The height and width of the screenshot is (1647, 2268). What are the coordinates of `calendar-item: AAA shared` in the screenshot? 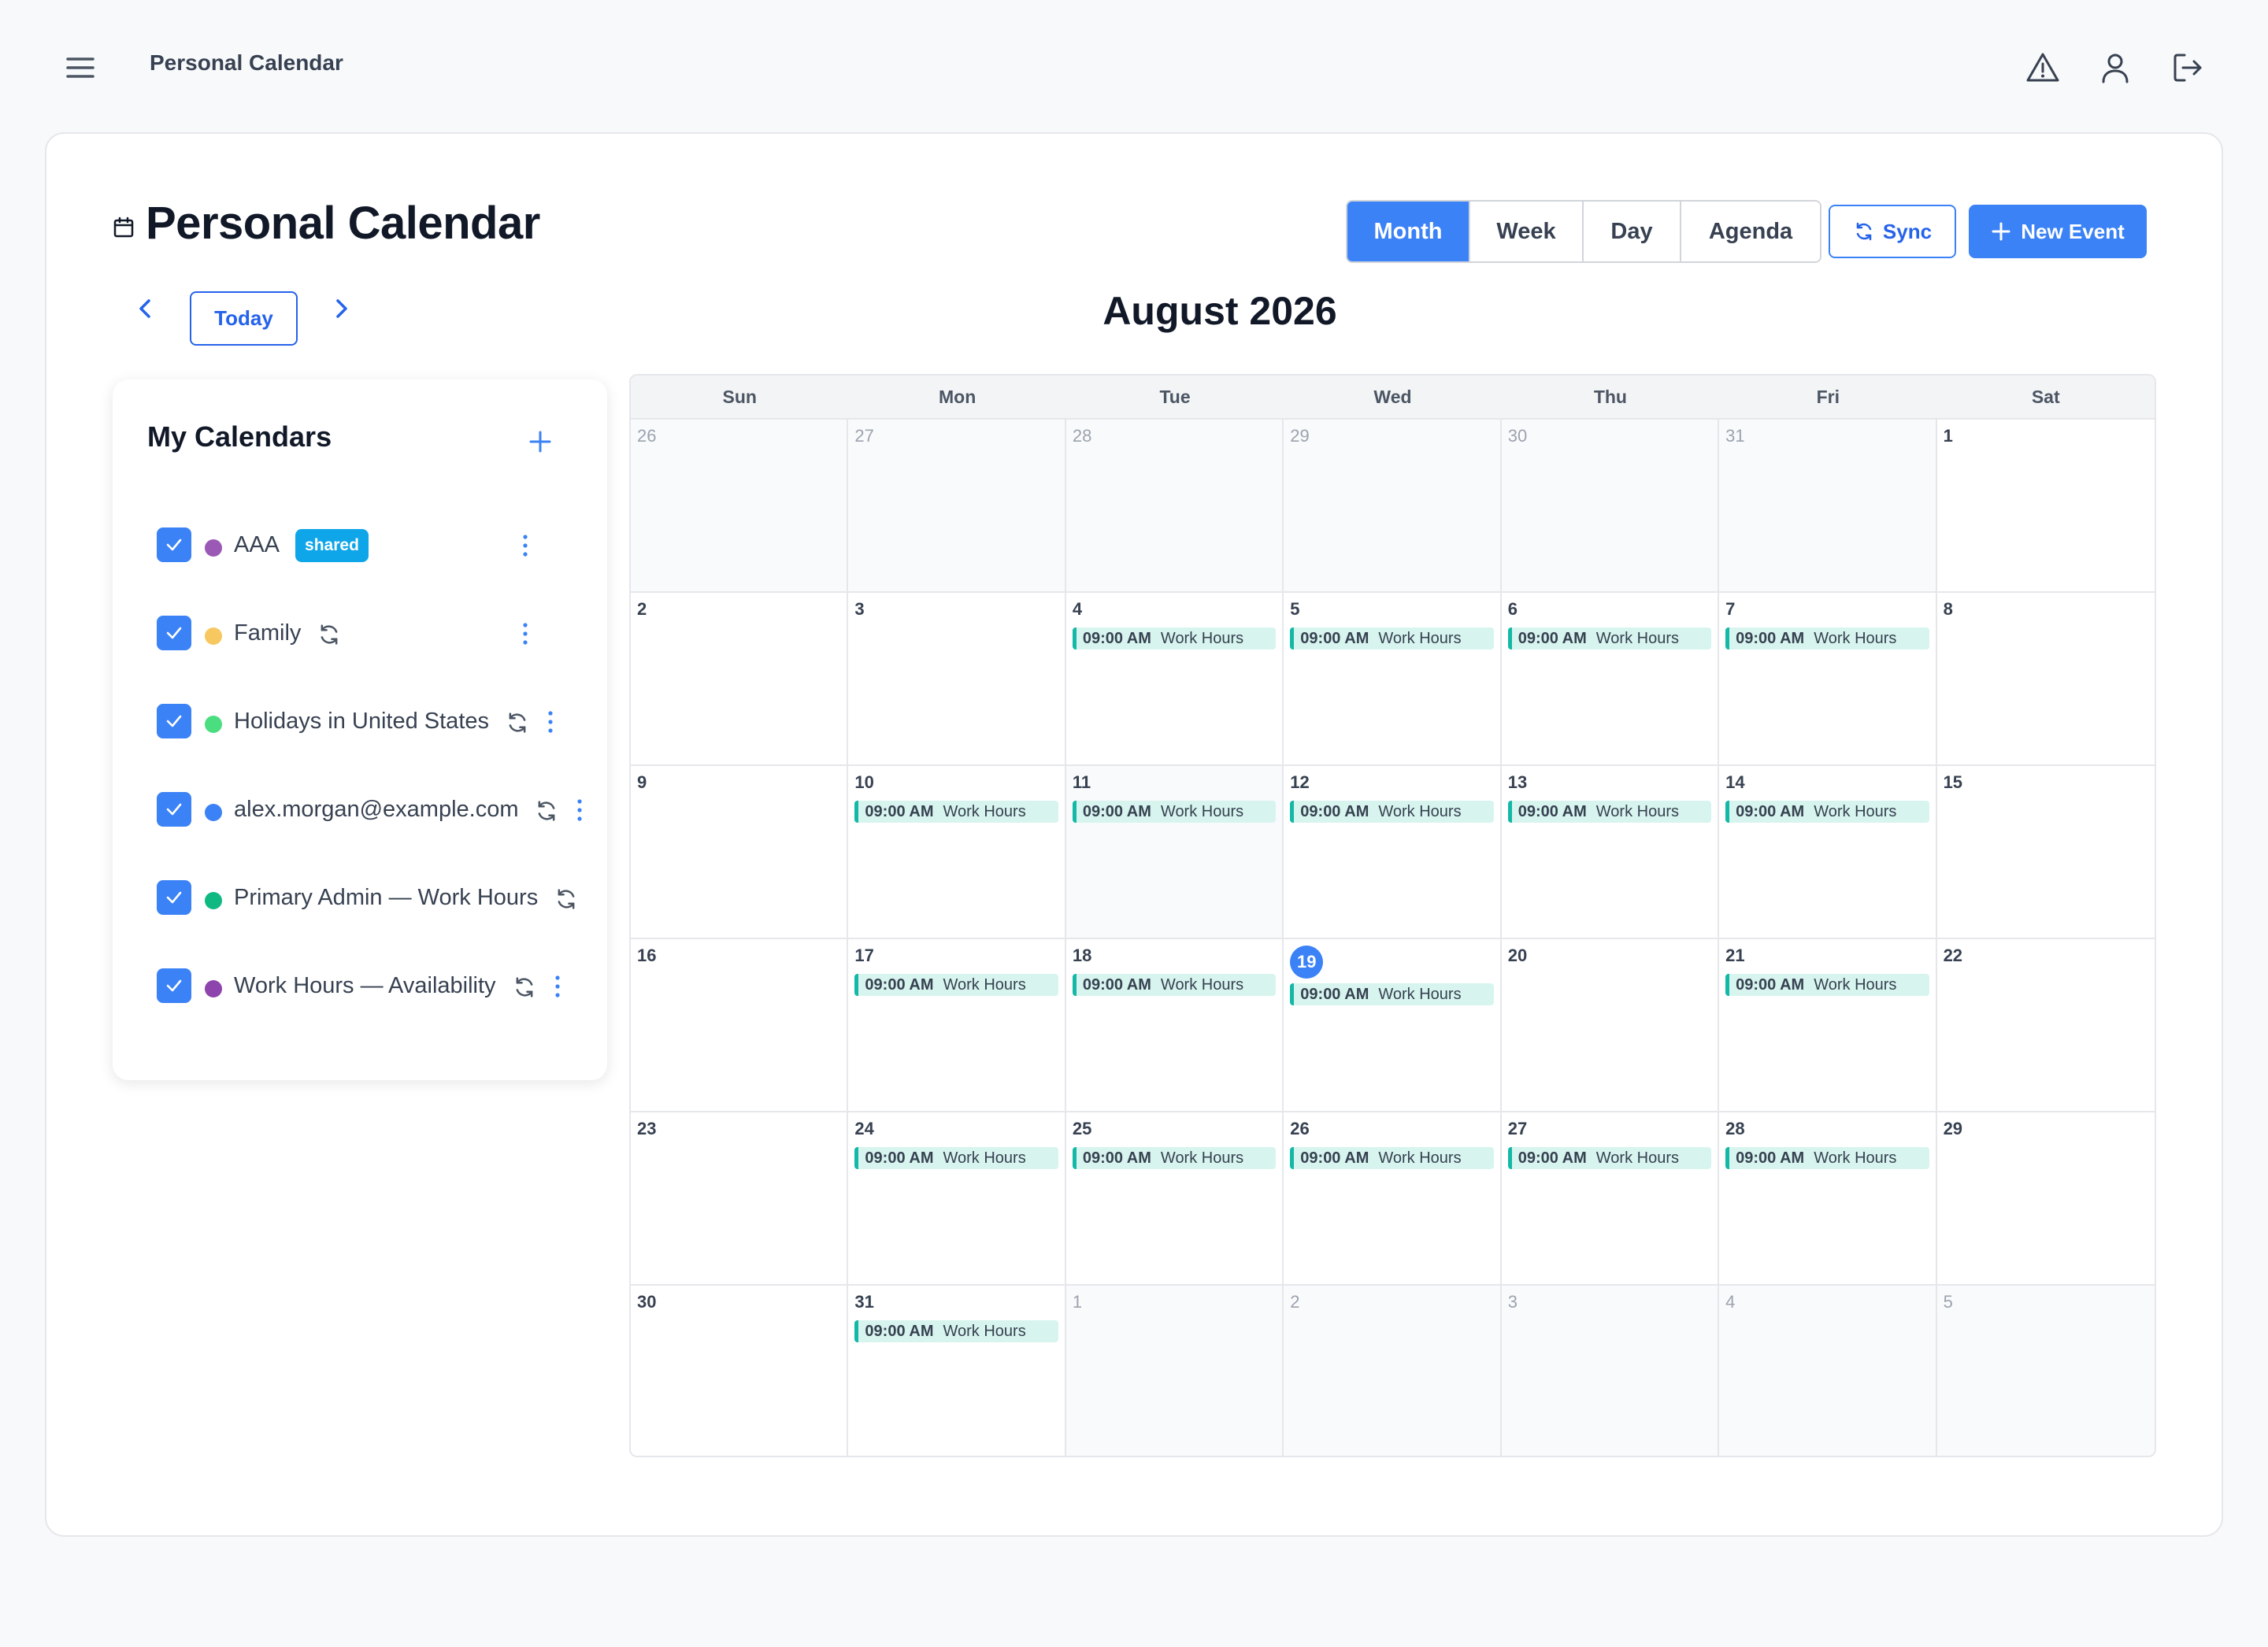 It's located at (369, 545).